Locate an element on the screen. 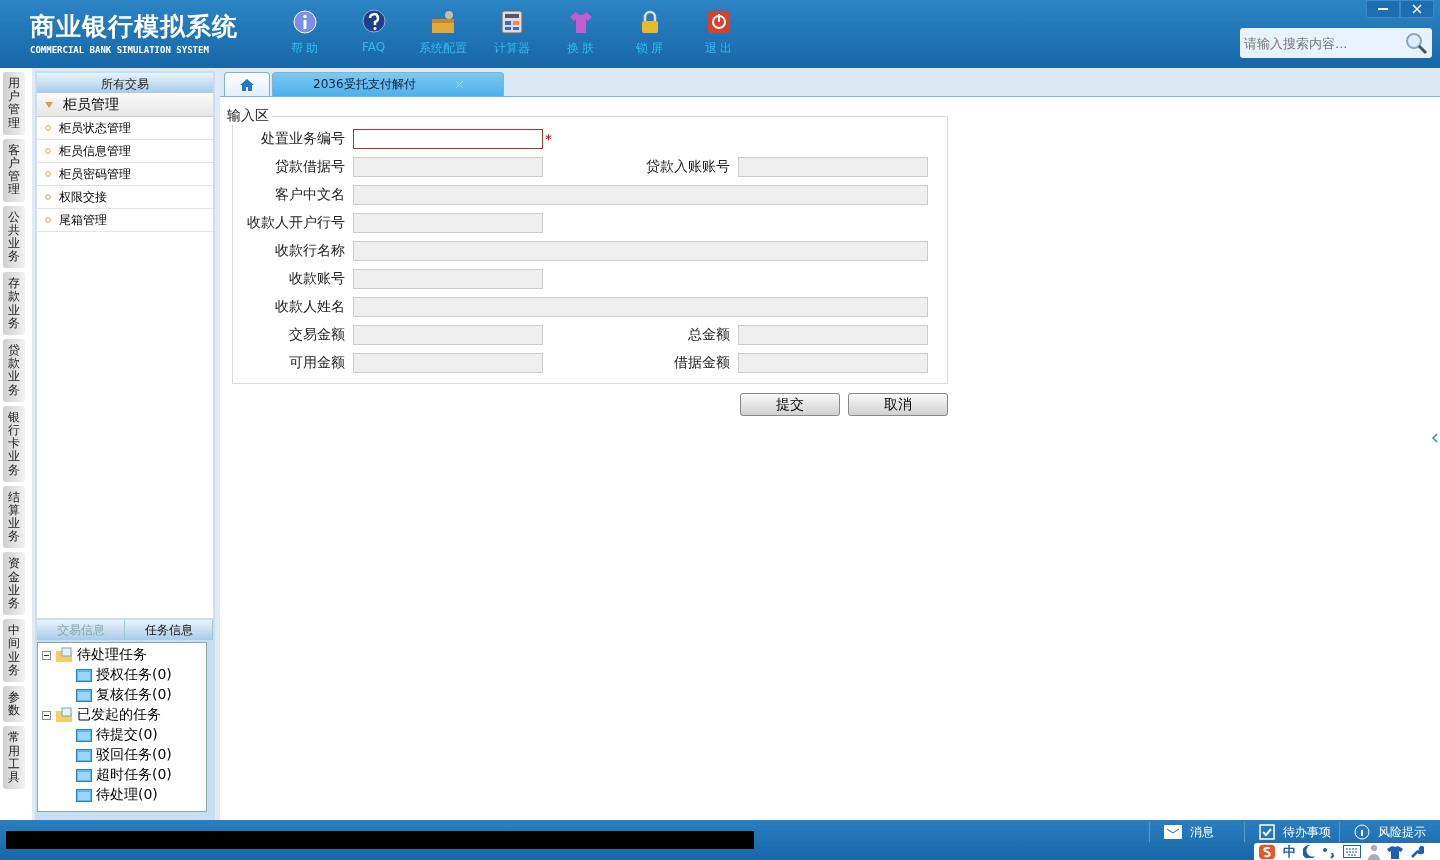 The image size is (1440, 860). minimize-button is located at coordinates (1383, 9).